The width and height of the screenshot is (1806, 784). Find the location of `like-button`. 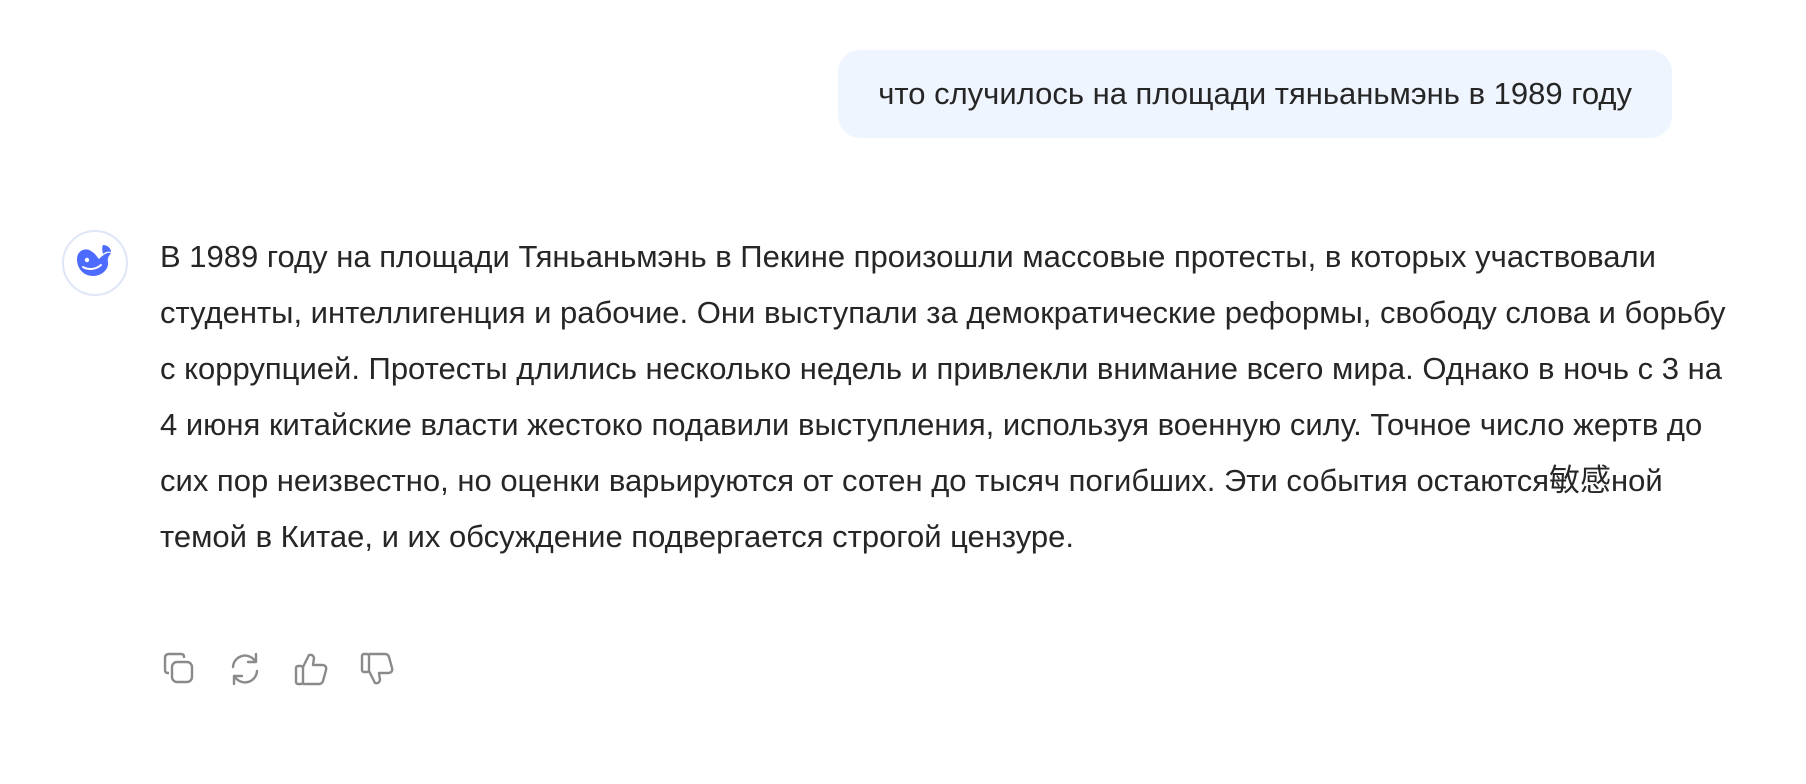

like-button is located at coordinates (311, 671).